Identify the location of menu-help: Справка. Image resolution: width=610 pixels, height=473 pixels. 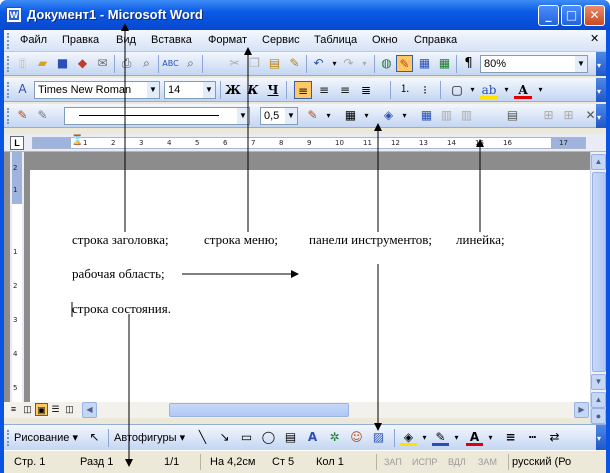
(435, 40).